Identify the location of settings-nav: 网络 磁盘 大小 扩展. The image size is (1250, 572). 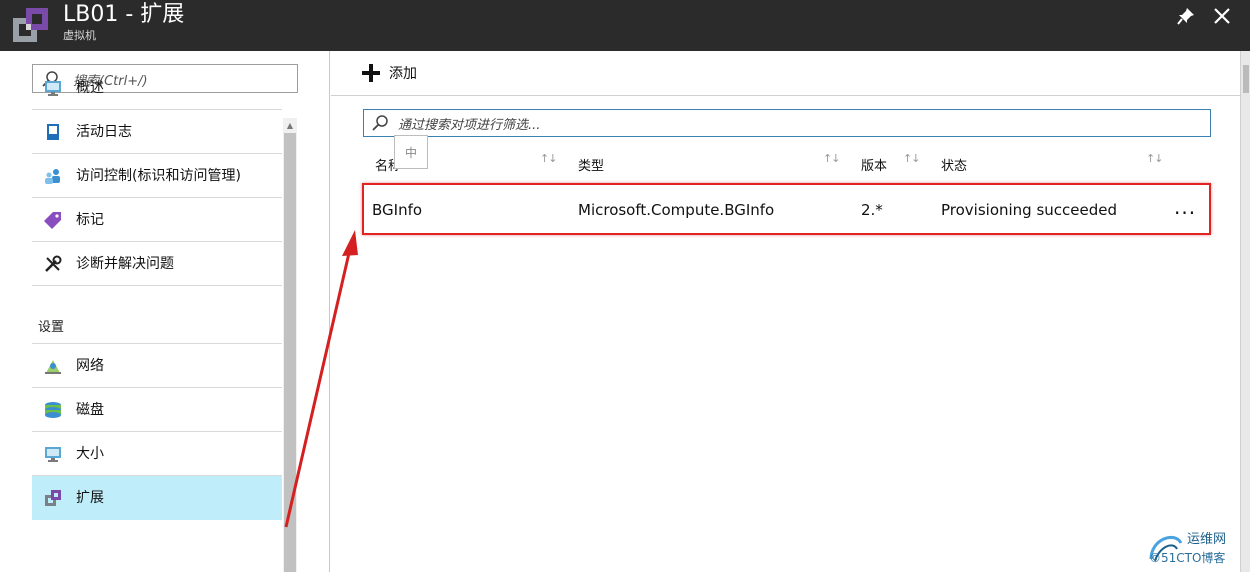
(157, 431).